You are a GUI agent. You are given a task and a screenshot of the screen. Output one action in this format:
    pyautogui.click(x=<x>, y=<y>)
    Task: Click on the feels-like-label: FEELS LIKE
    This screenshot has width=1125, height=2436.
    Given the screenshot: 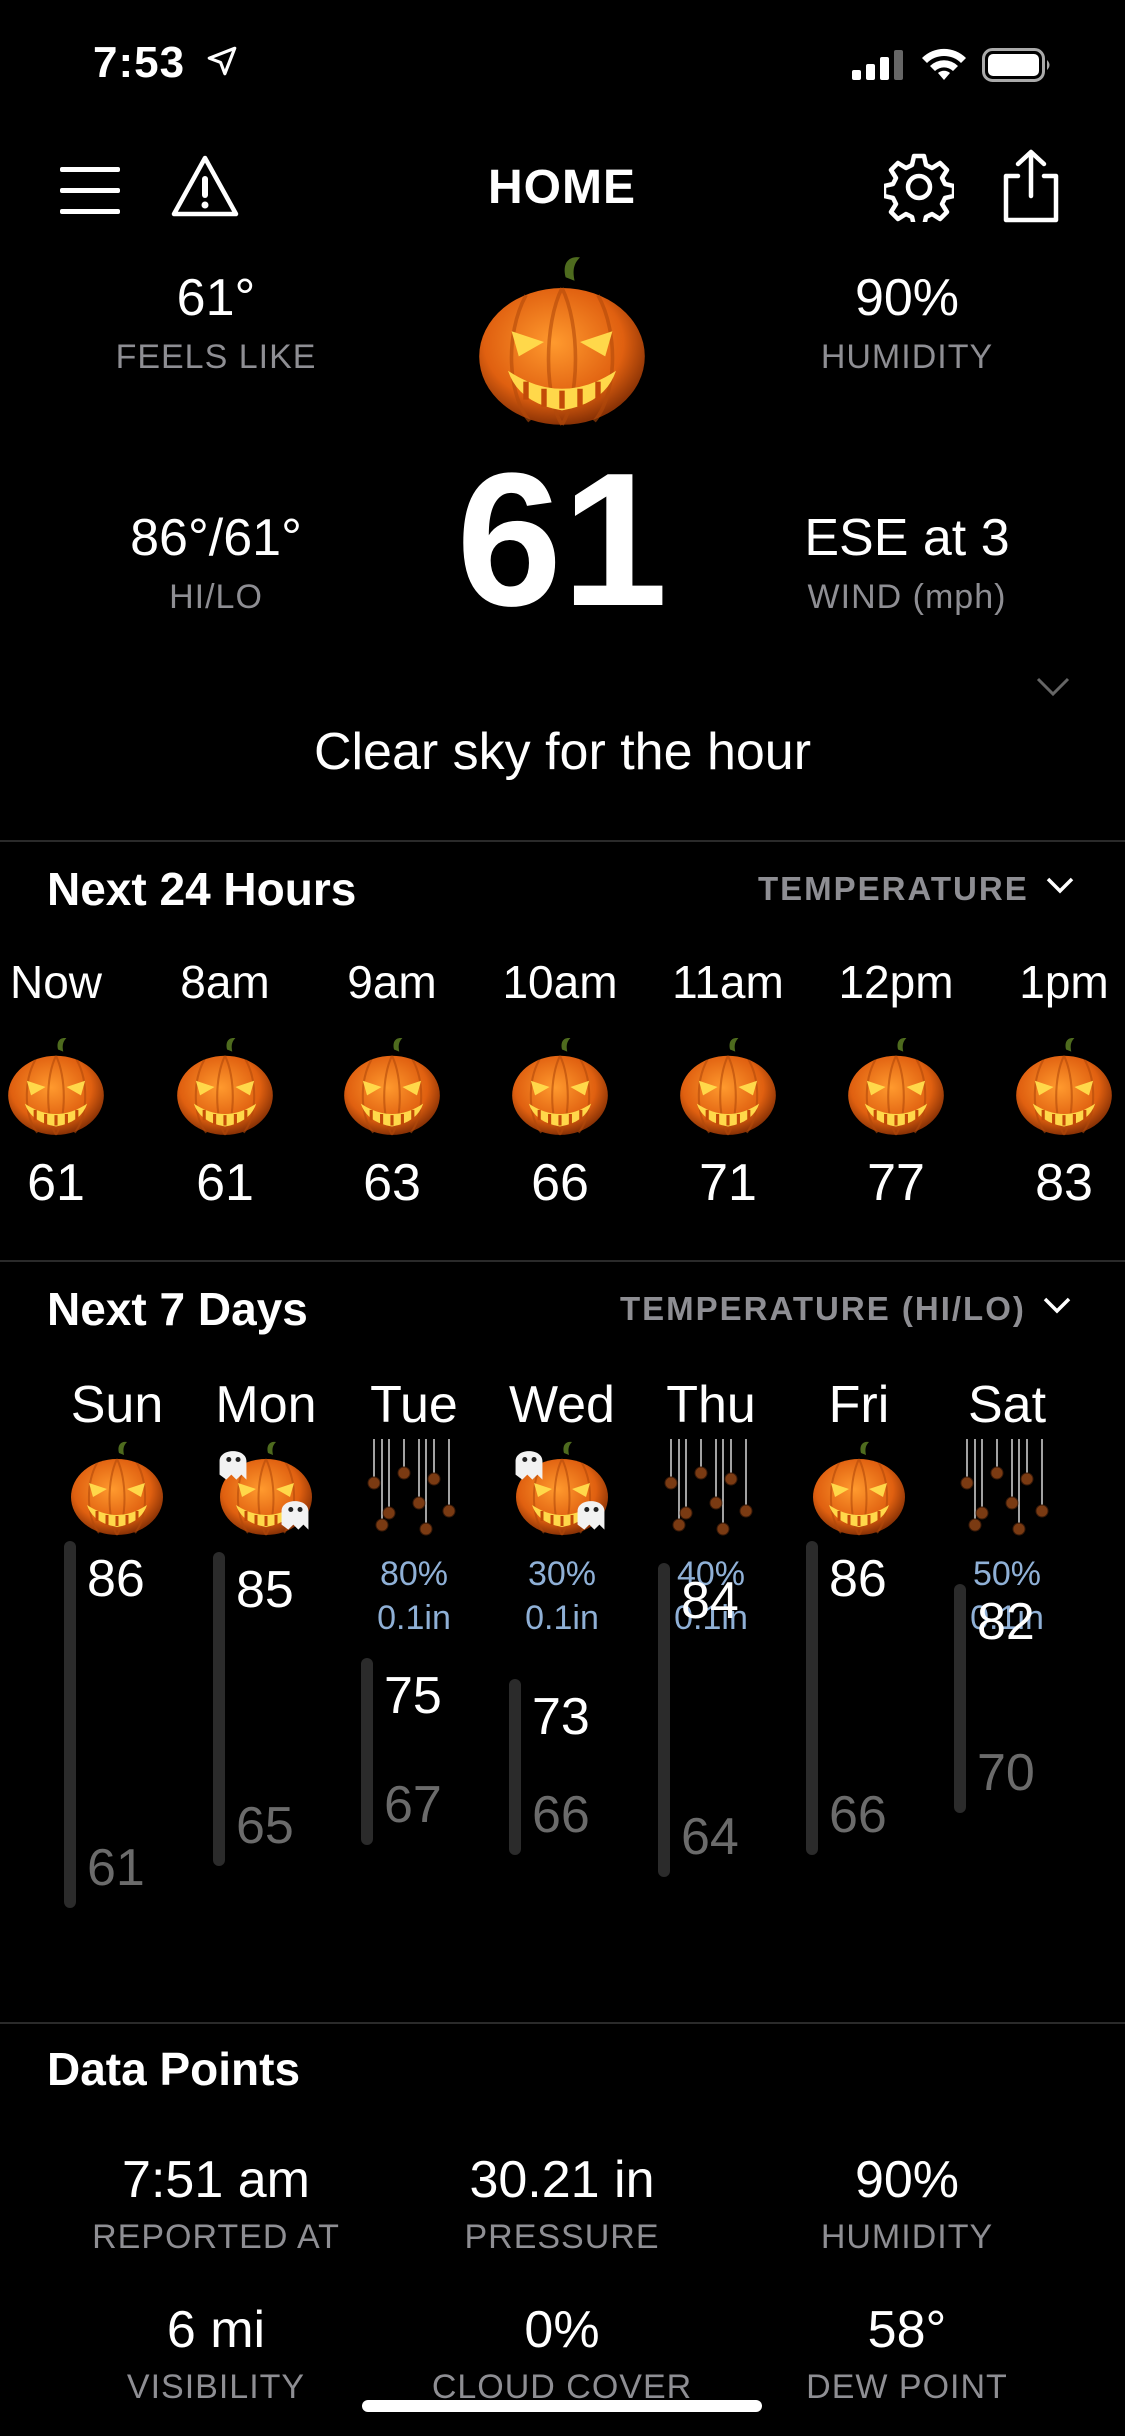 What is the action you would take?
    pyautogui.click(x=216, y=357)
    